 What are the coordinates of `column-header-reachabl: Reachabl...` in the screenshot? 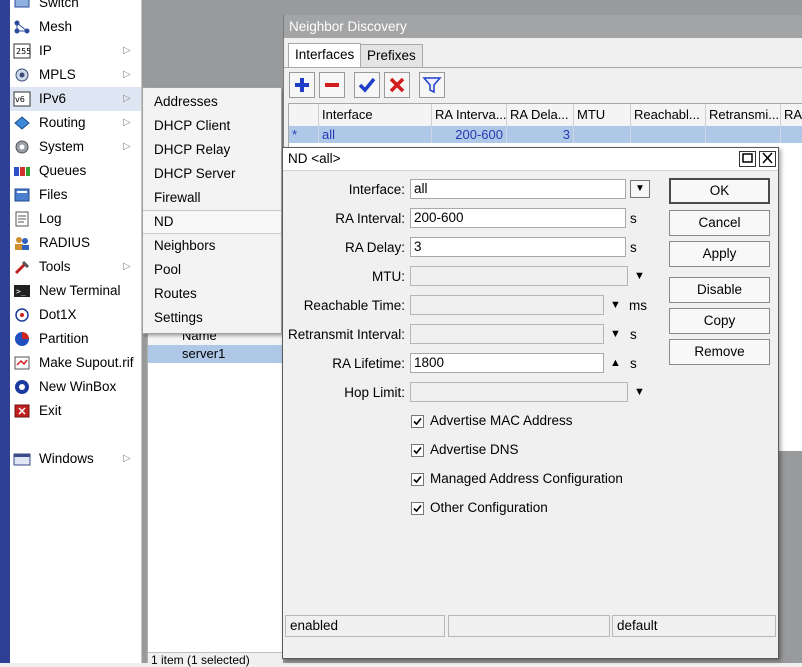 It's located at (668, 115).